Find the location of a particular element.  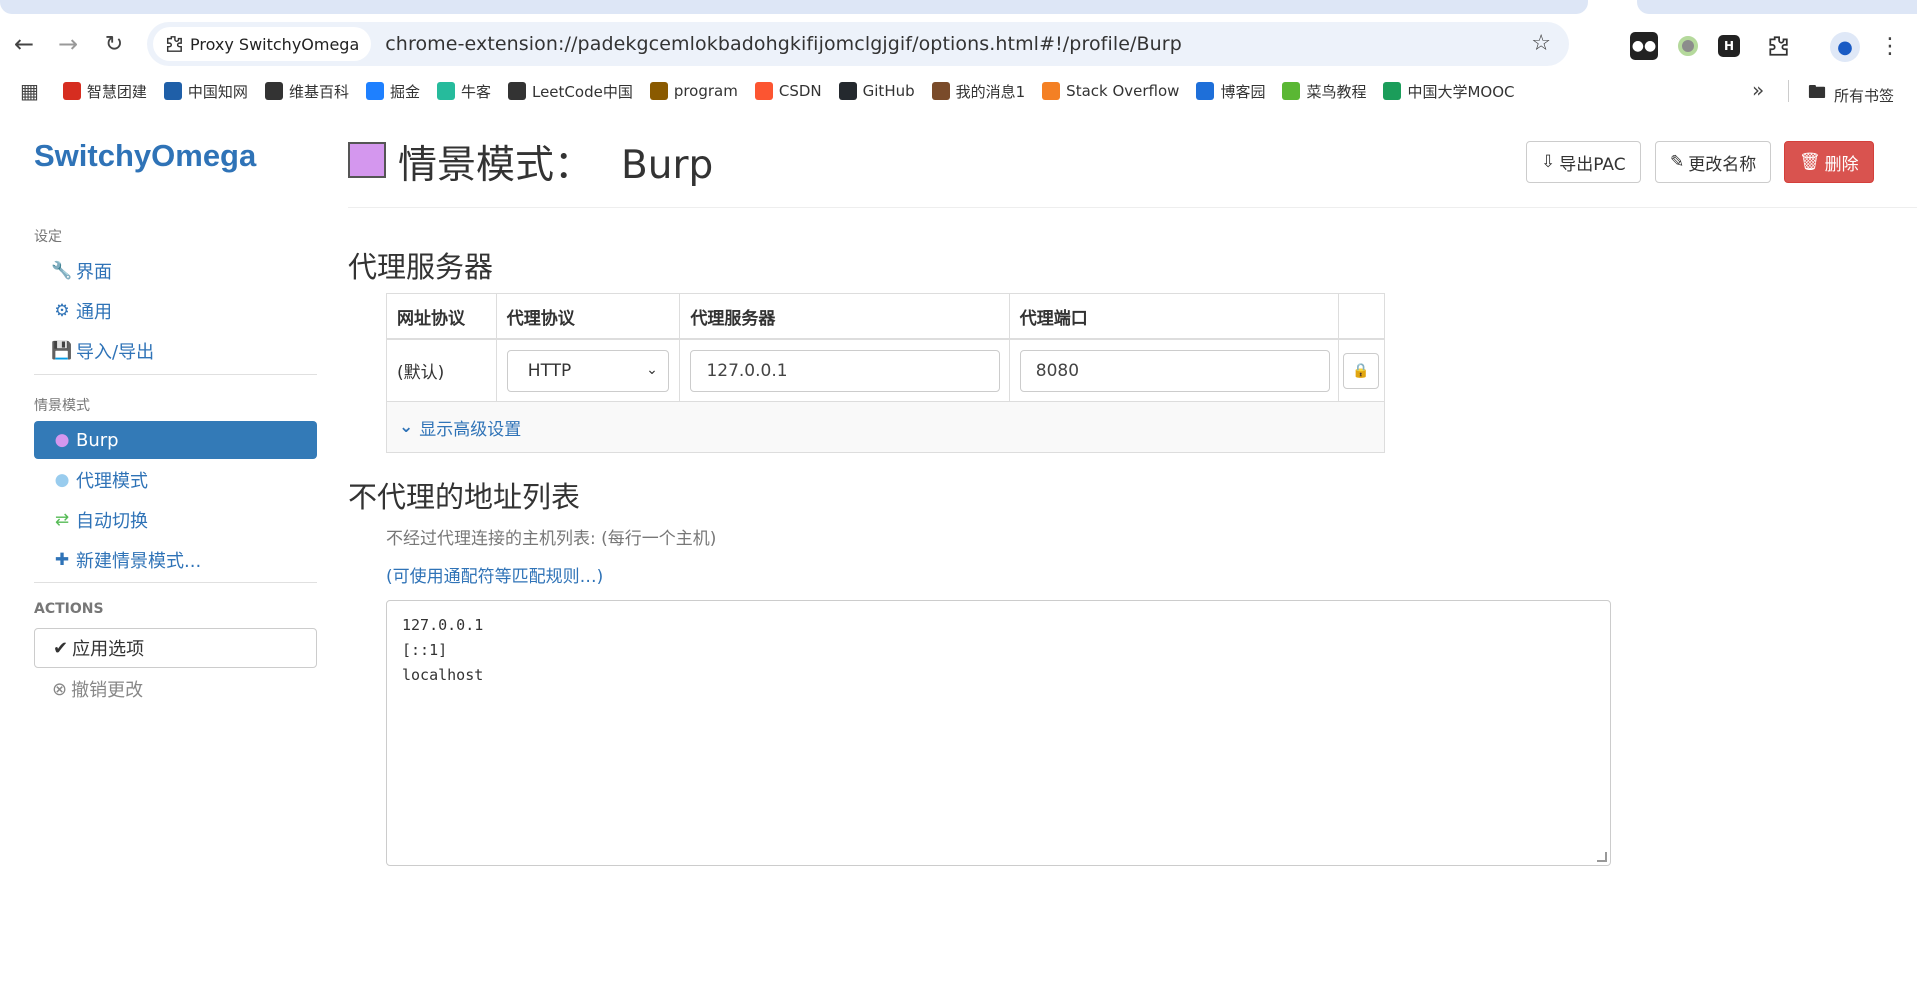

bookmark-label: program is located at coordinates (705, 91).